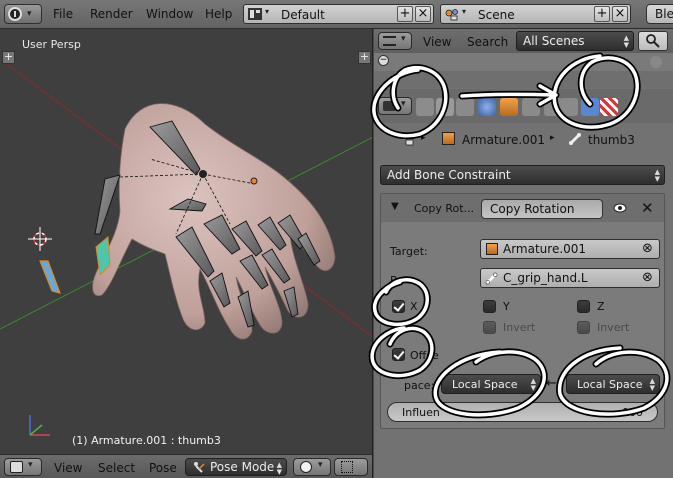 Image resolution: width=673 pixels, height=478 pixels. I want to click on use-x-label: X, so click(414, 306).